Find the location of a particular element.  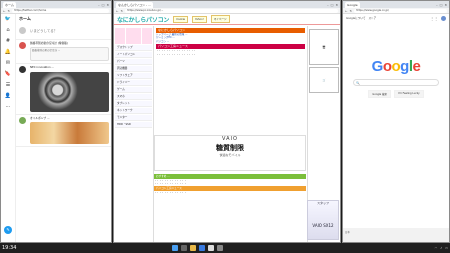

menu-item: ソフトウェア is located at coordinates (133, 75).